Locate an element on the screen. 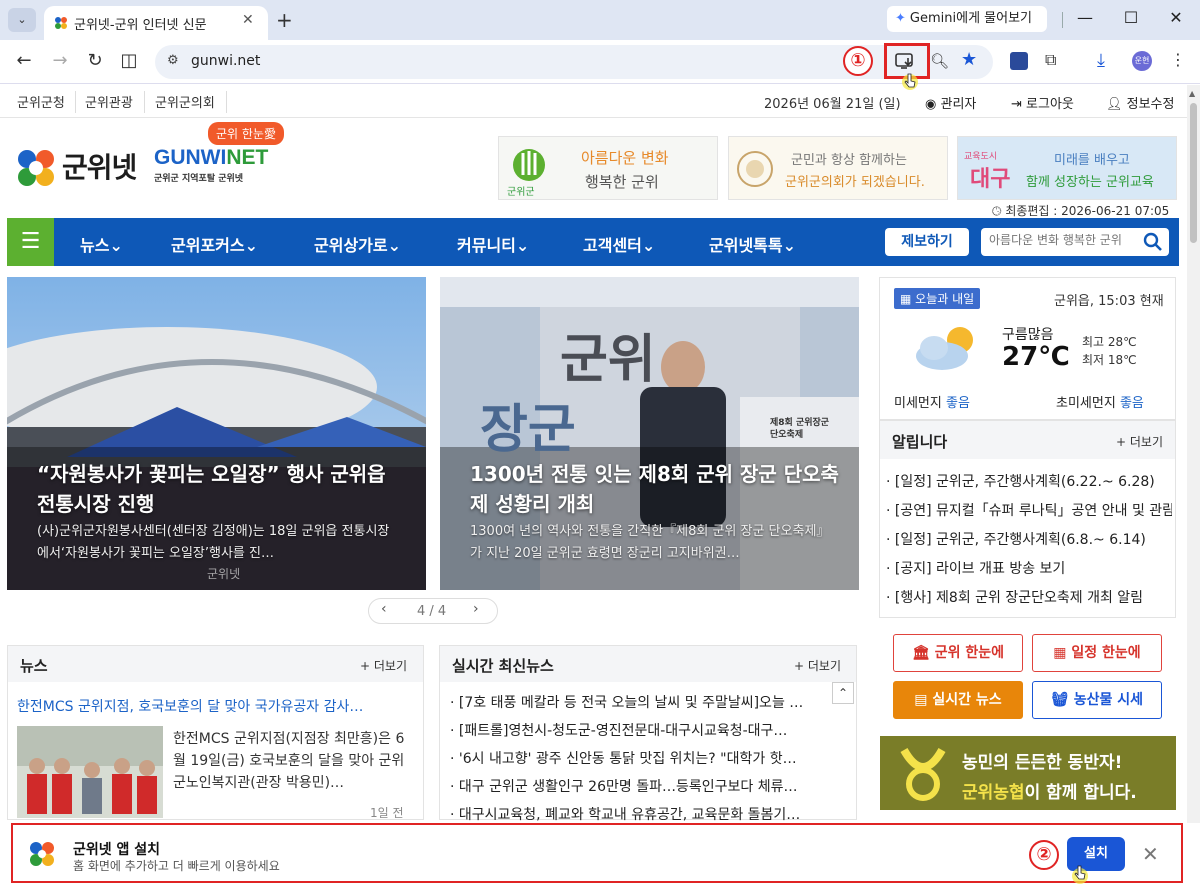  news-more-link: + 더보기 is located at coordinates (383, 665).